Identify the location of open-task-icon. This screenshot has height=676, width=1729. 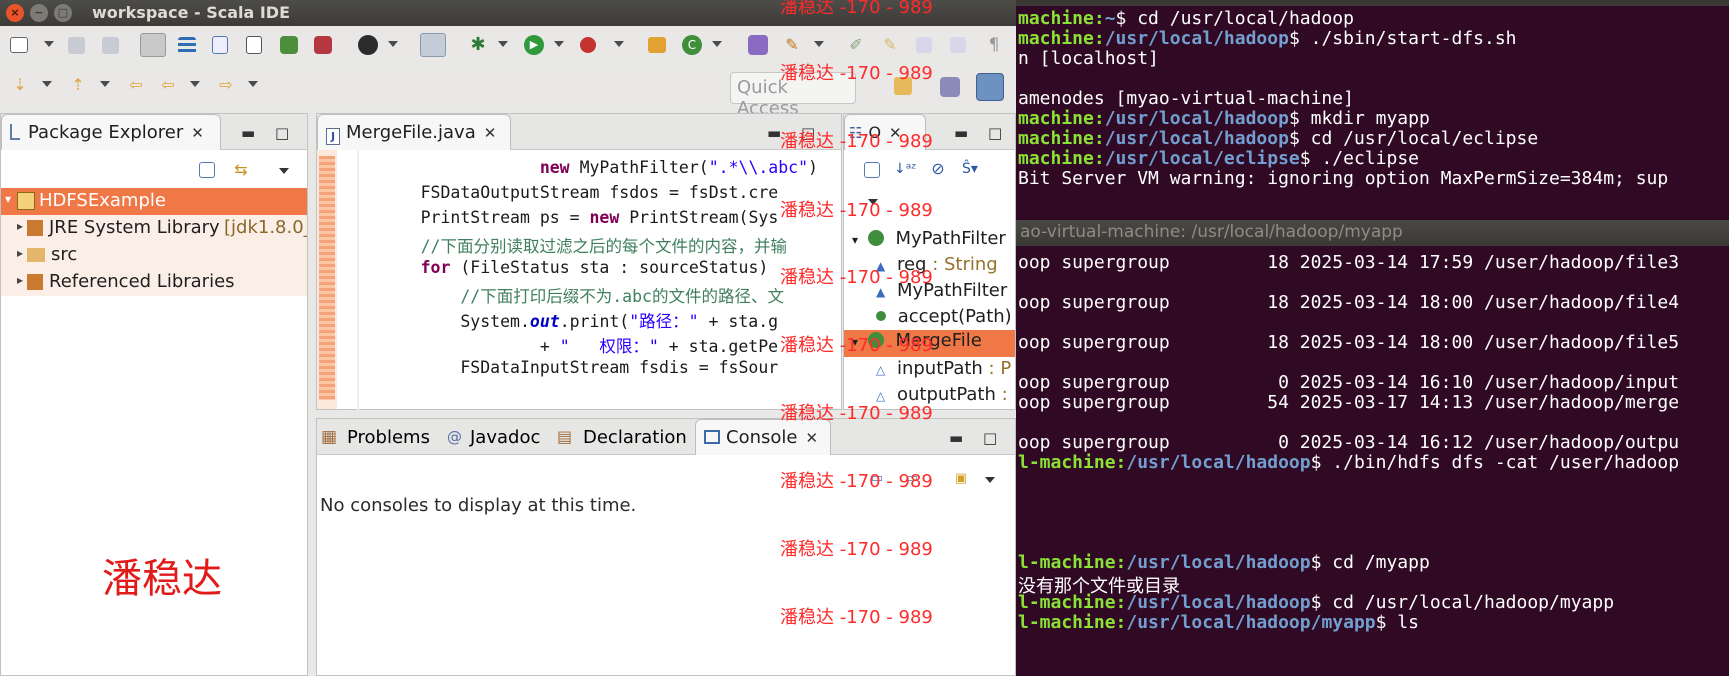
(254, 45).